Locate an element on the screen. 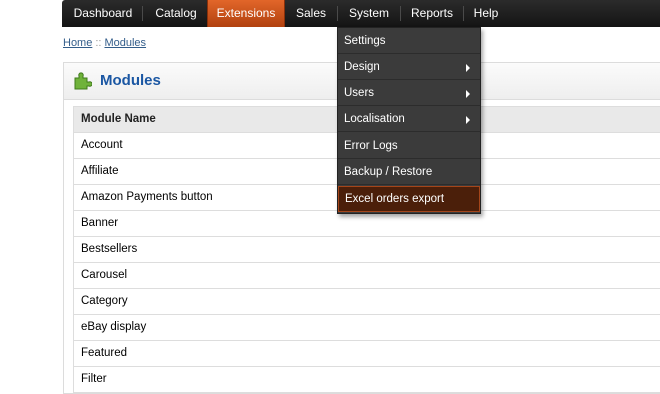 The width and height of the screenshot is (660, 394). puzzle-piece-icon is located at coordinates (83, 81).